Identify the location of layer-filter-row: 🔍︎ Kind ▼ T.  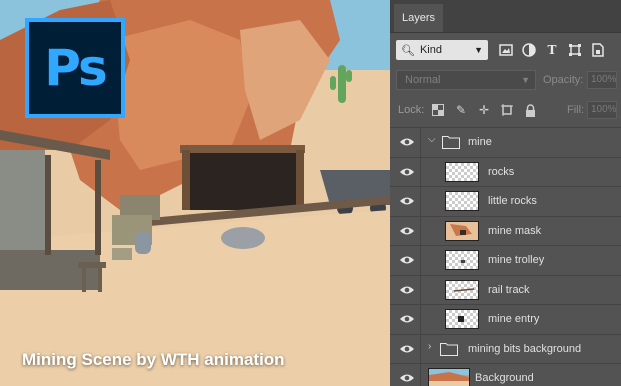
(505, 50).